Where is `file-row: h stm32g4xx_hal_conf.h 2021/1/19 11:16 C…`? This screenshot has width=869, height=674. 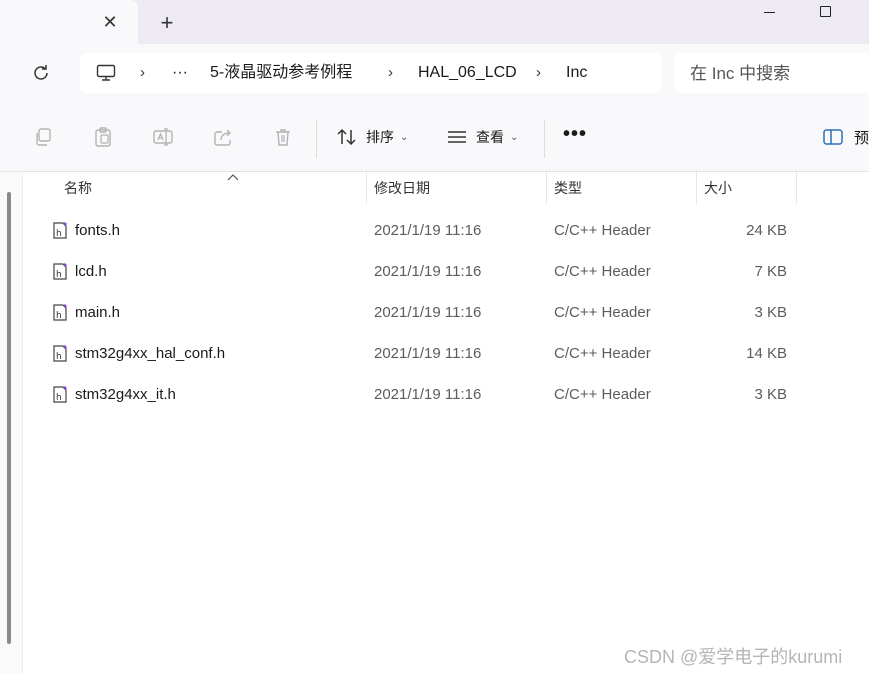
file-row: h stm32g4xx_hal_conf.h 2021/1/19 11:16 C… is located at coordinates (445, 353).